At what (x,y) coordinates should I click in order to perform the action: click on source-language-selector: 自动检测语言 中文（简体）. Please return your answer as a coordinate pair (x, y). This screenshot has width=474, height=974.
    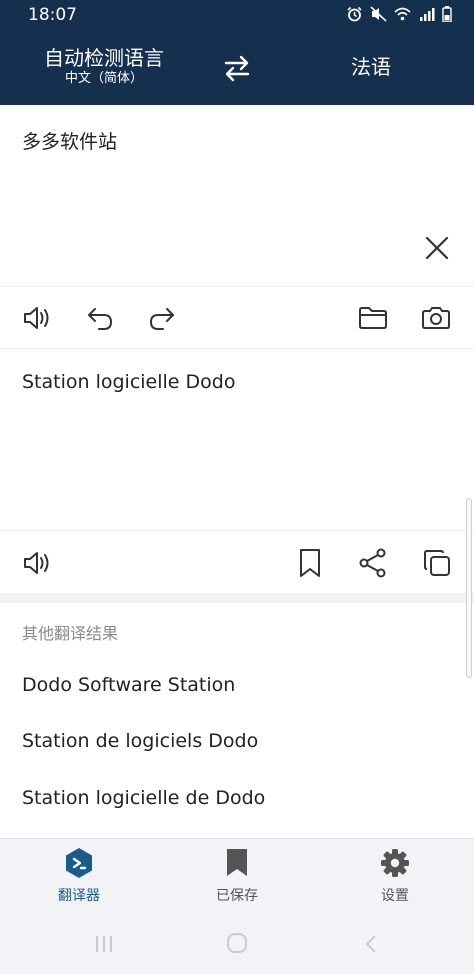
    Looking at the image, I should click on (104, 66).